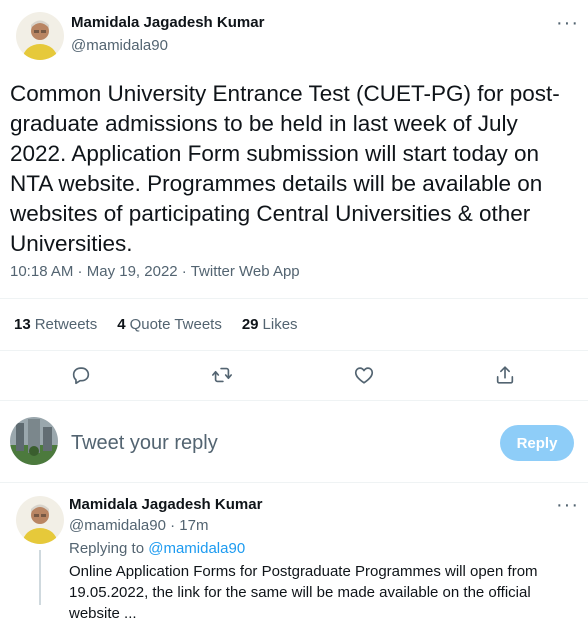  I want to click on replying-to: Replying to @mamidala90, so click(157, 548).